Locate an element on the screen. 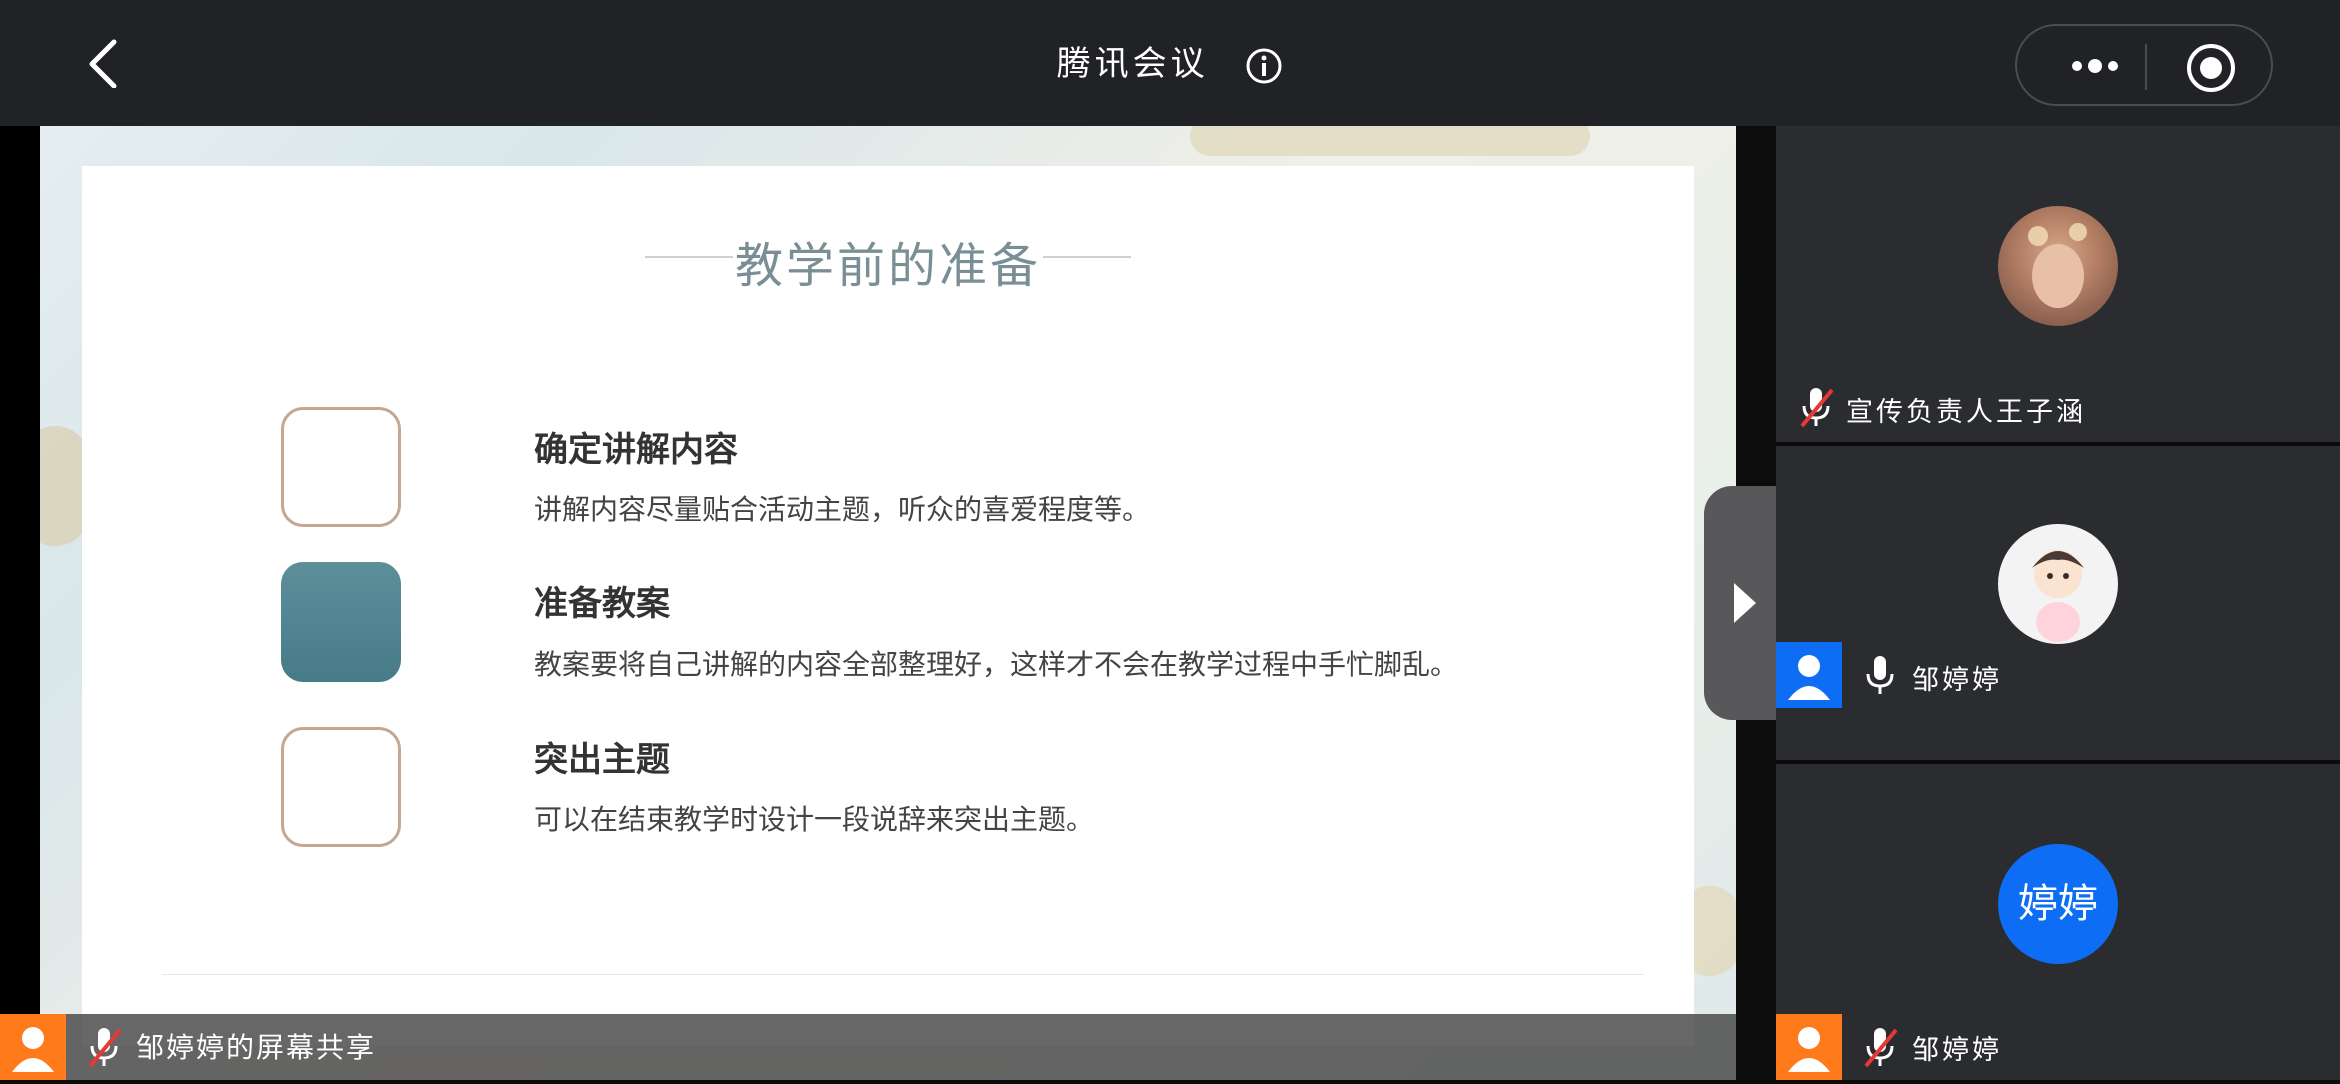 This screenshot has height=1084, width=2340. collapse-panel-button is located at coordinates (1740, 603).